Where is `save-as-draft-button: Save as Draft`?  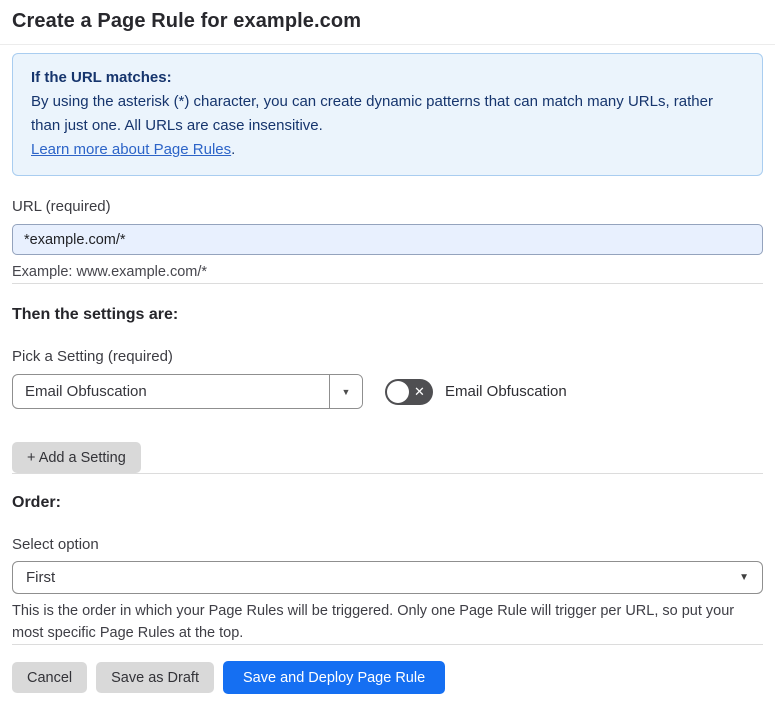 save-as-draft-button: Save as Draft is located at coordinates (155, 677).